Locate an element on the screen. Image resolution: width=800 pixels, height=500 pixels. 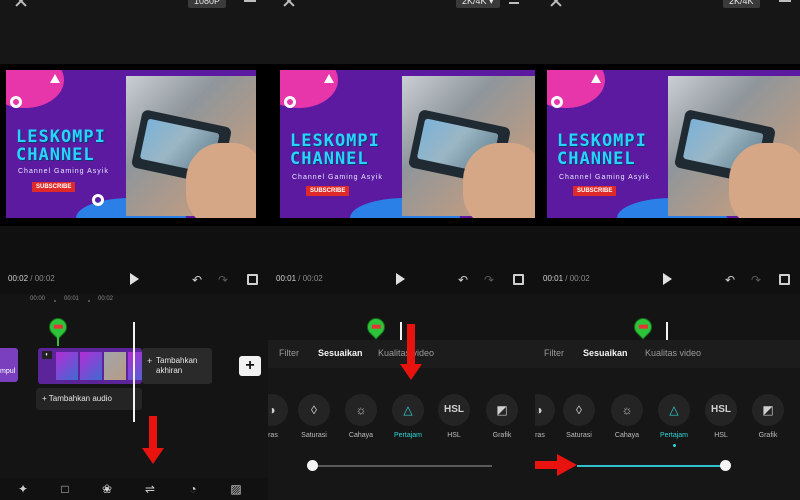
adjust-icon: ⇌ is located at coordinates (150, 489).